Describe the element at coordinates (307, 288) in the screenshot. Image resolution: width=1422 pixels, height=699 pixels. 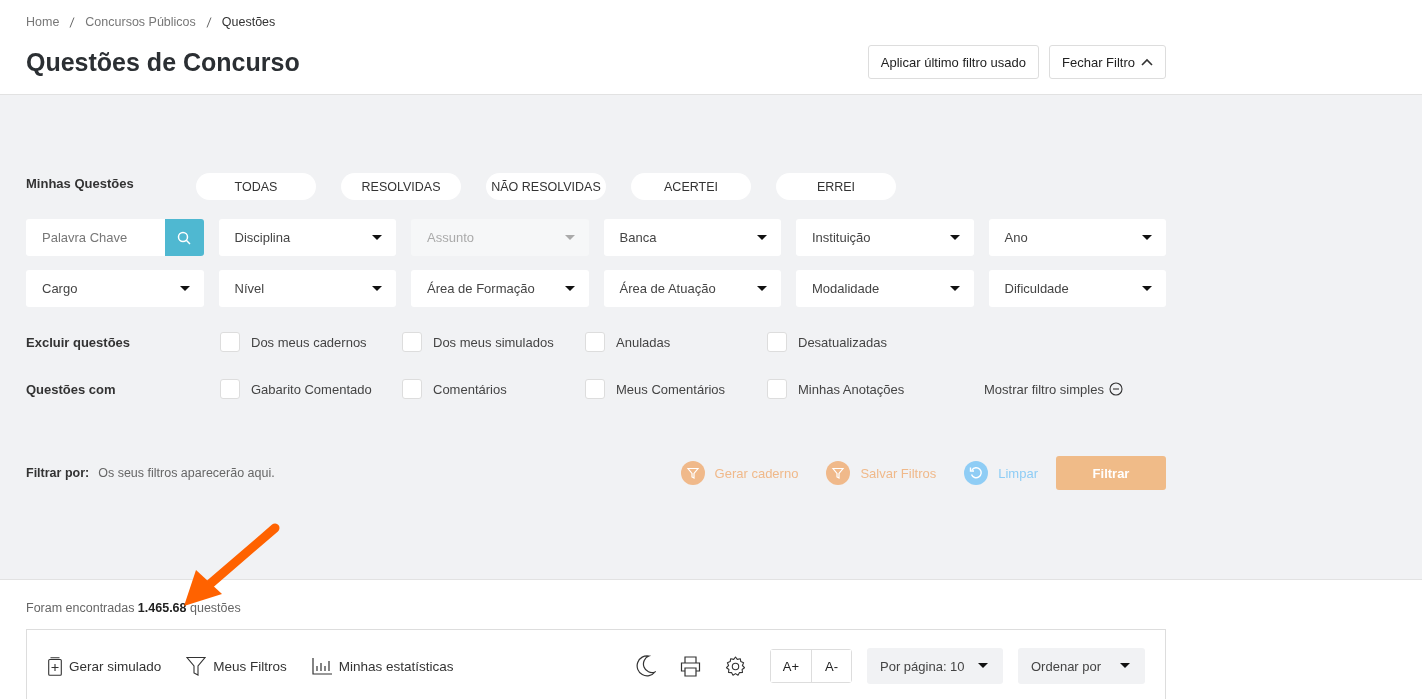
I see `filter-dropdown: Nível` at that location.